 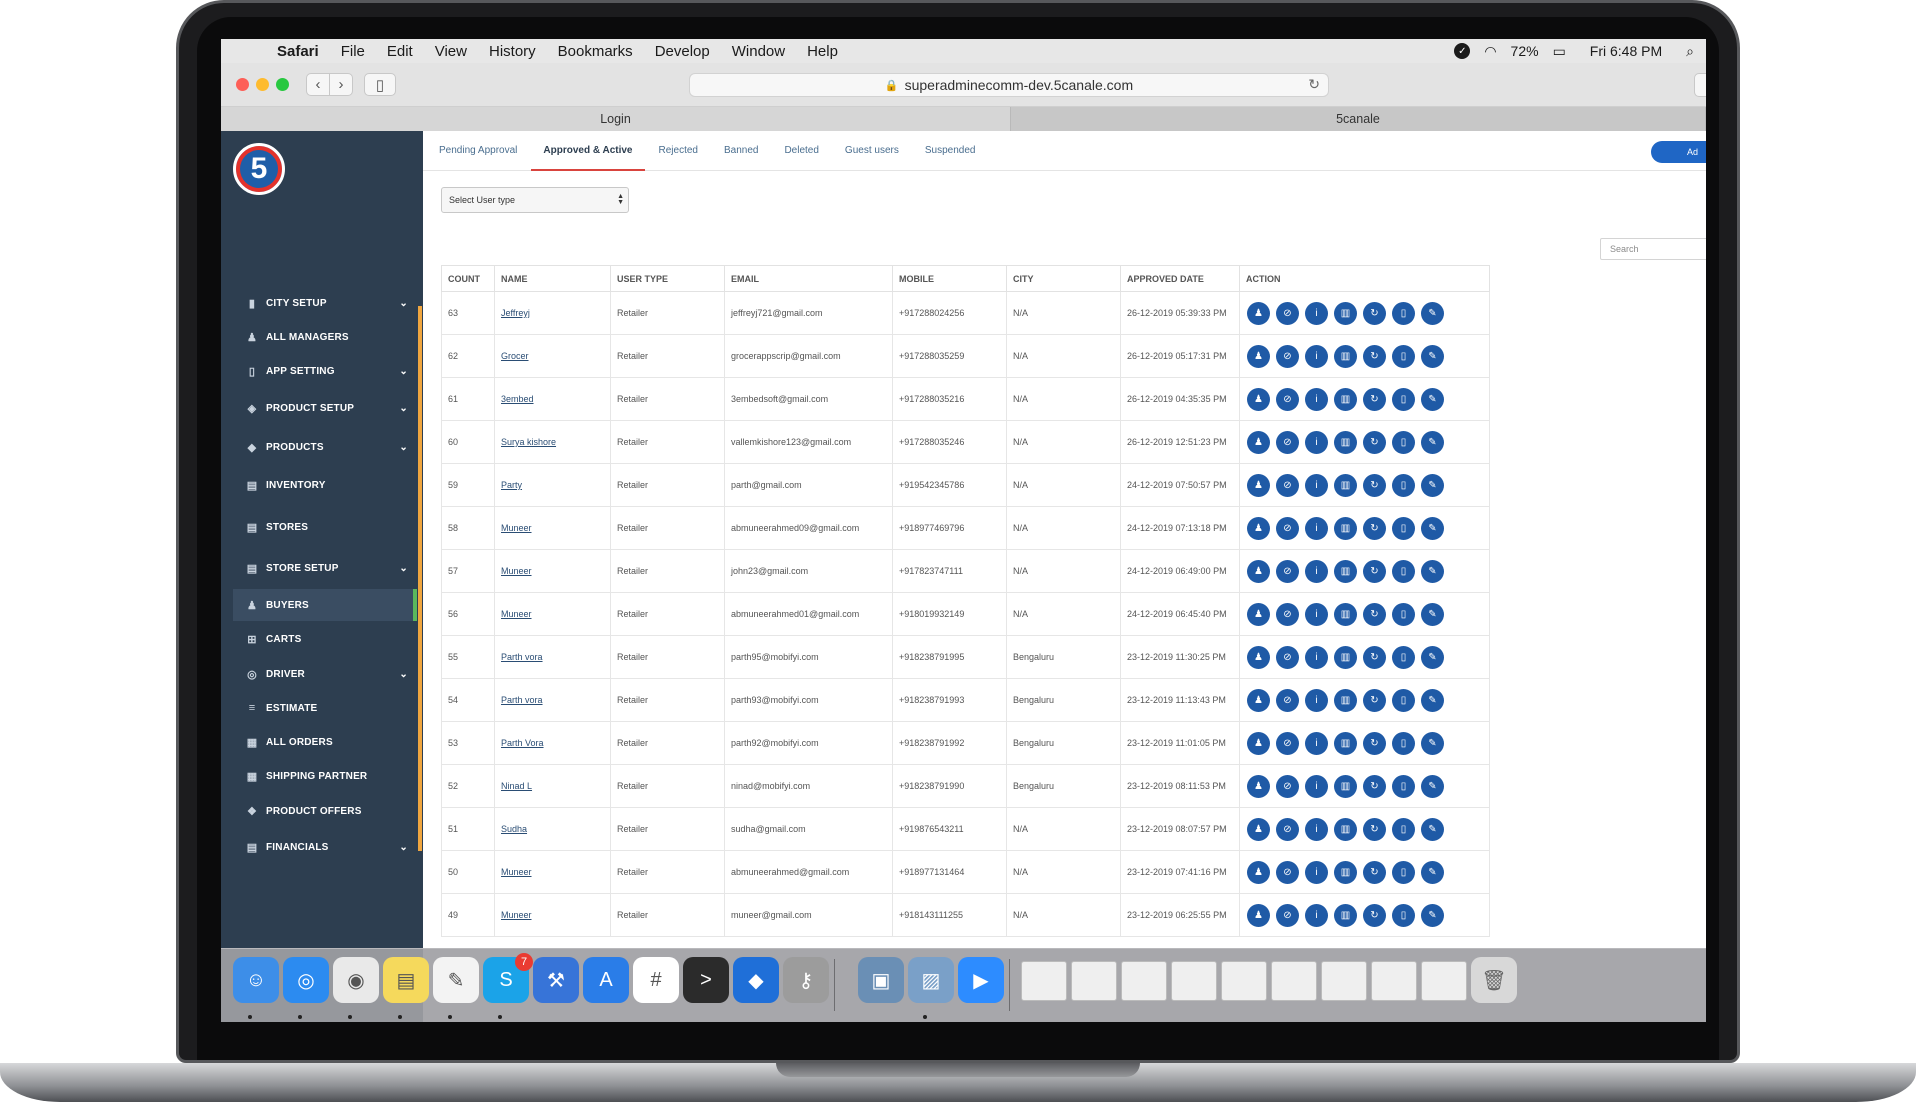 What do you see at coordinates (400, 51) in the screenshot?
I see `menu-edit: Edit` at bounding box center [400, 51].